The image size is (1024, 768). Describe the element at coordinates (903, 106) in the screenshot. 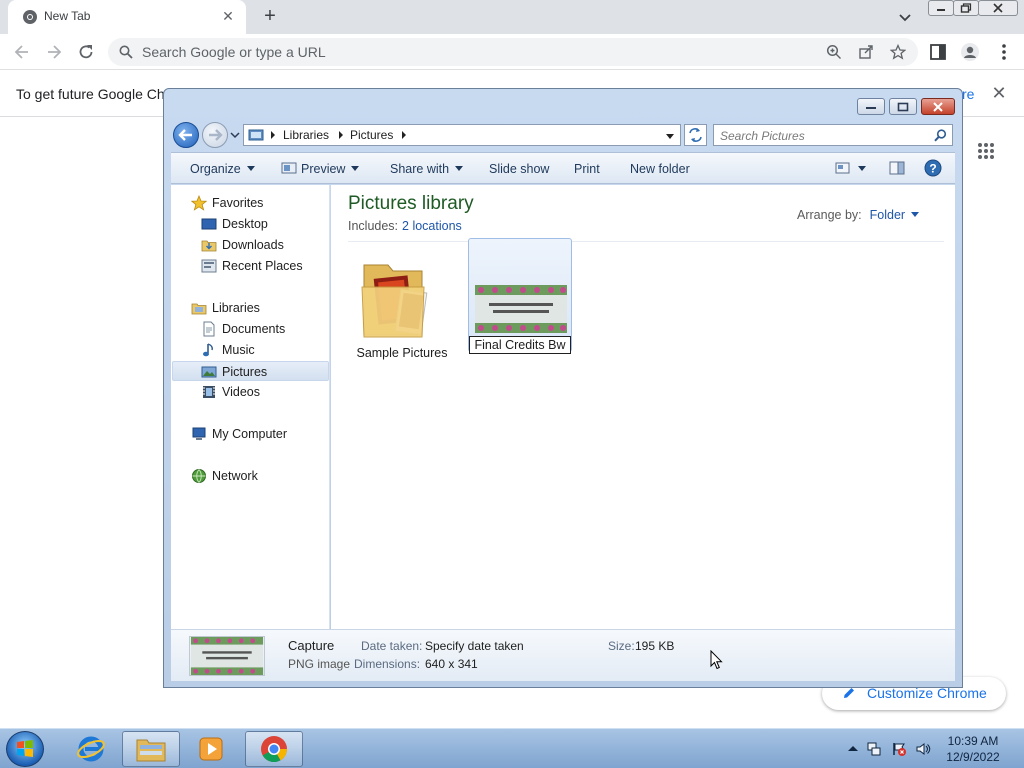

I see `explorer-maximize-button` at that location.